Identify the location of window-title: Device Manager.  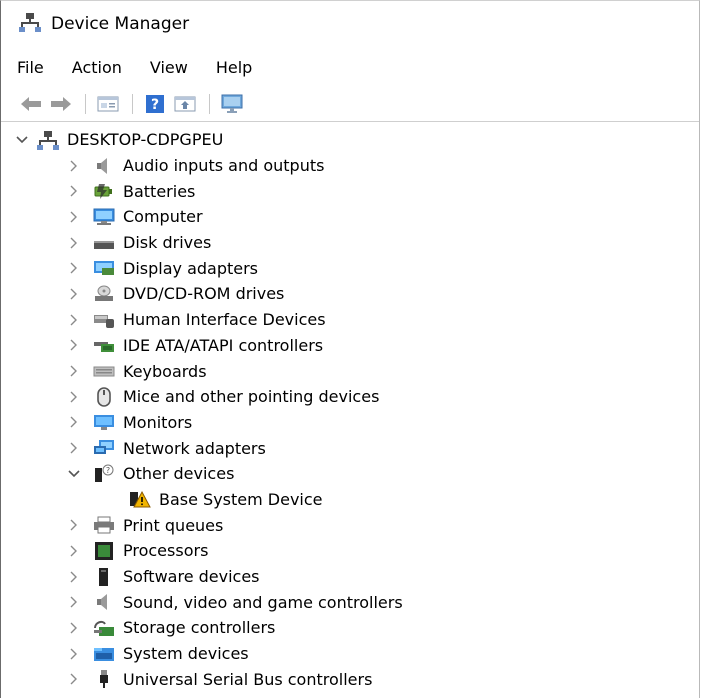
(120, 24).